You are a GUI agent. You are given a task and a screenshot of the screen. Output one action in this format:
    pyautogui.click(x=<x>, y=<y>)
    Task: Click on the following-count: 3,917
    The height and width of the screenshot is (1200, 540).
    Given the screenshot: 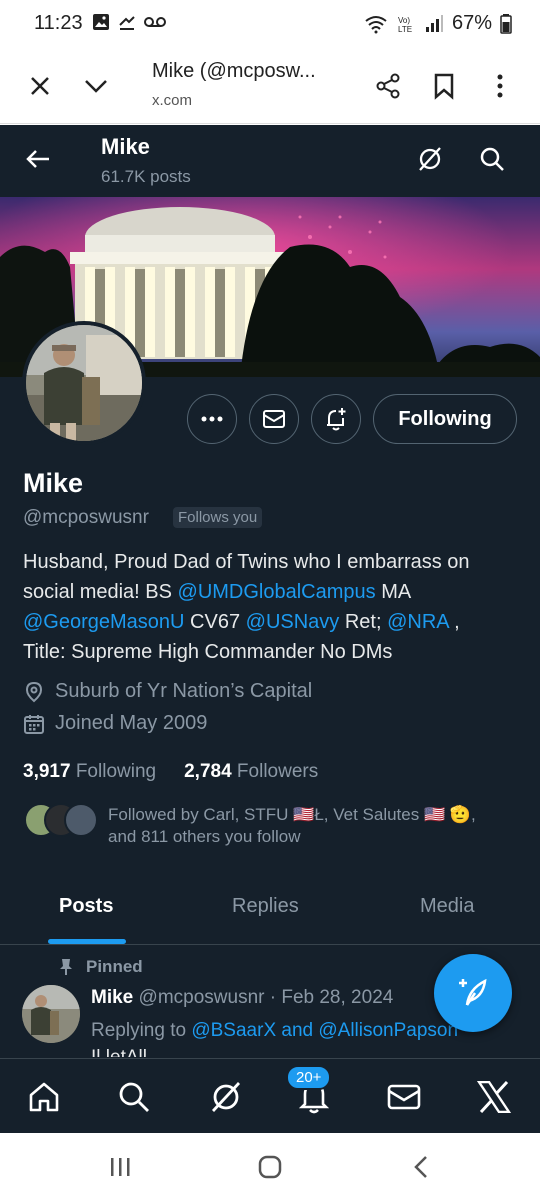 What is the action you would take?
    pyautogui.click(x=47, y=771)
    